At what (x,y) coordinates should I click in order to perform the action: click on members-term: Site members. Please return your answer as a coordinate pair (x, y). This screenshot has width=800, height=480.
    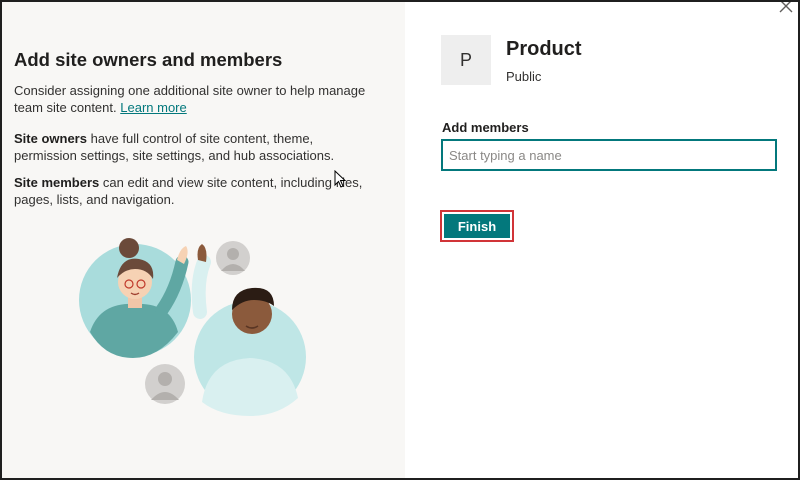
    Looking at the image, I should click on (57, 182).